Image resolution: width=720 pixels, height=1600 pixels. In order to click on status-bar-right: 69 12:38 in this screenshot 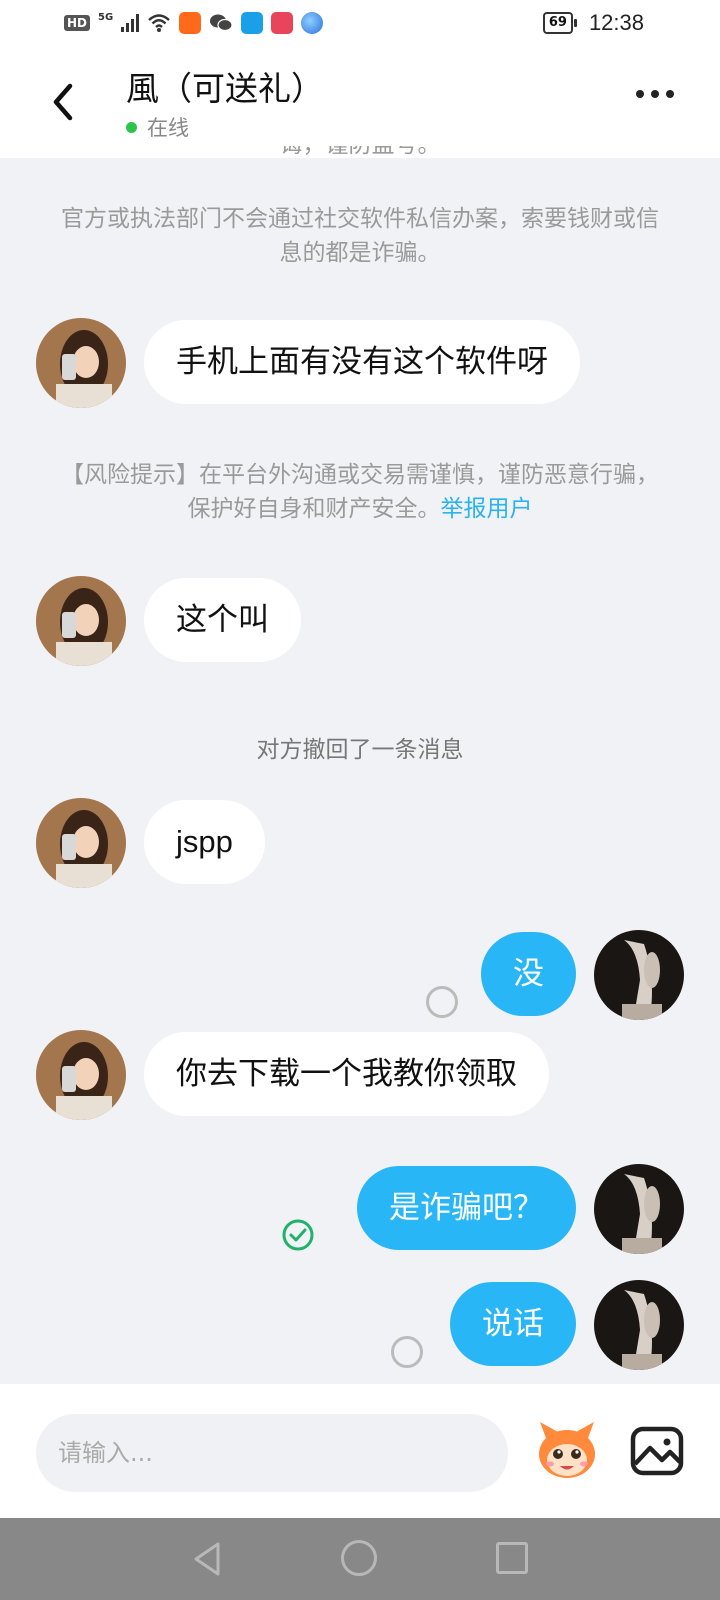, I will do `click(593, 23)`.